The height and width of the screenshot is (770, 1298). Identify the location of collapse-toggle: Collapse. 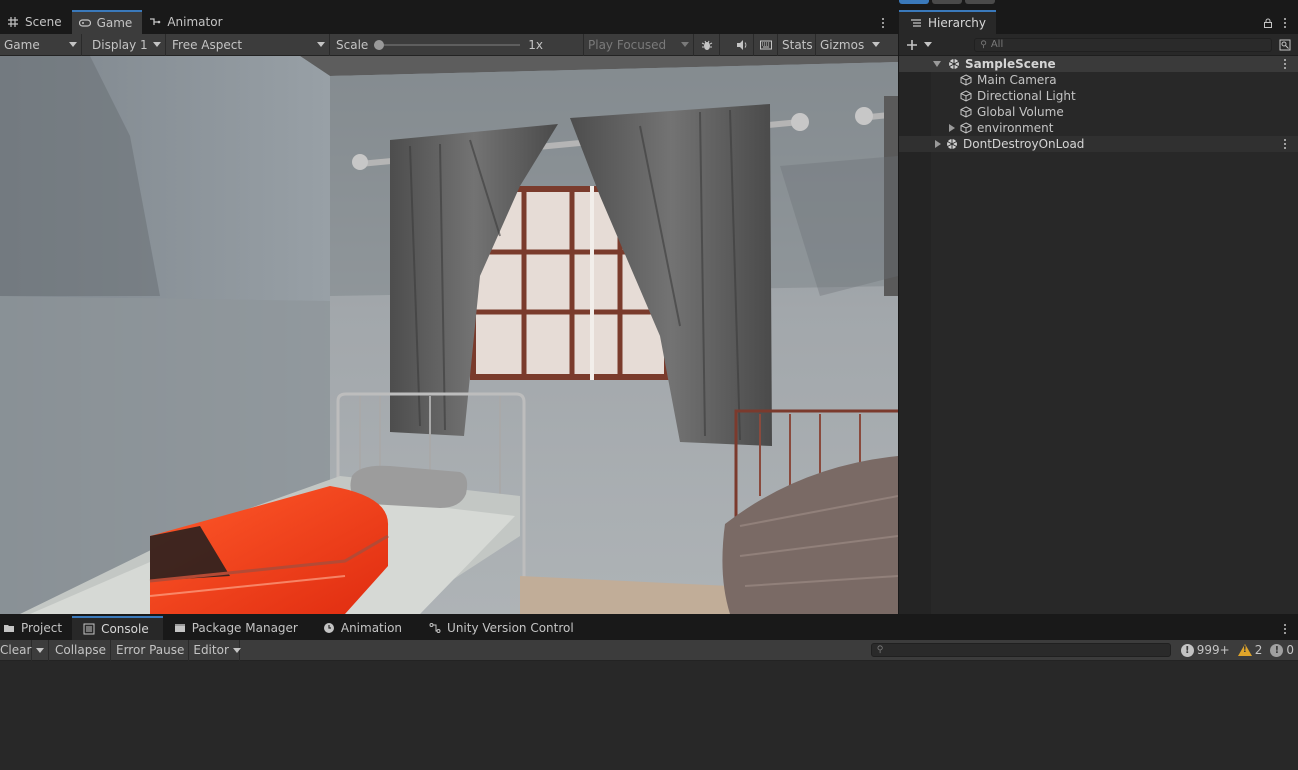
(80, 650).